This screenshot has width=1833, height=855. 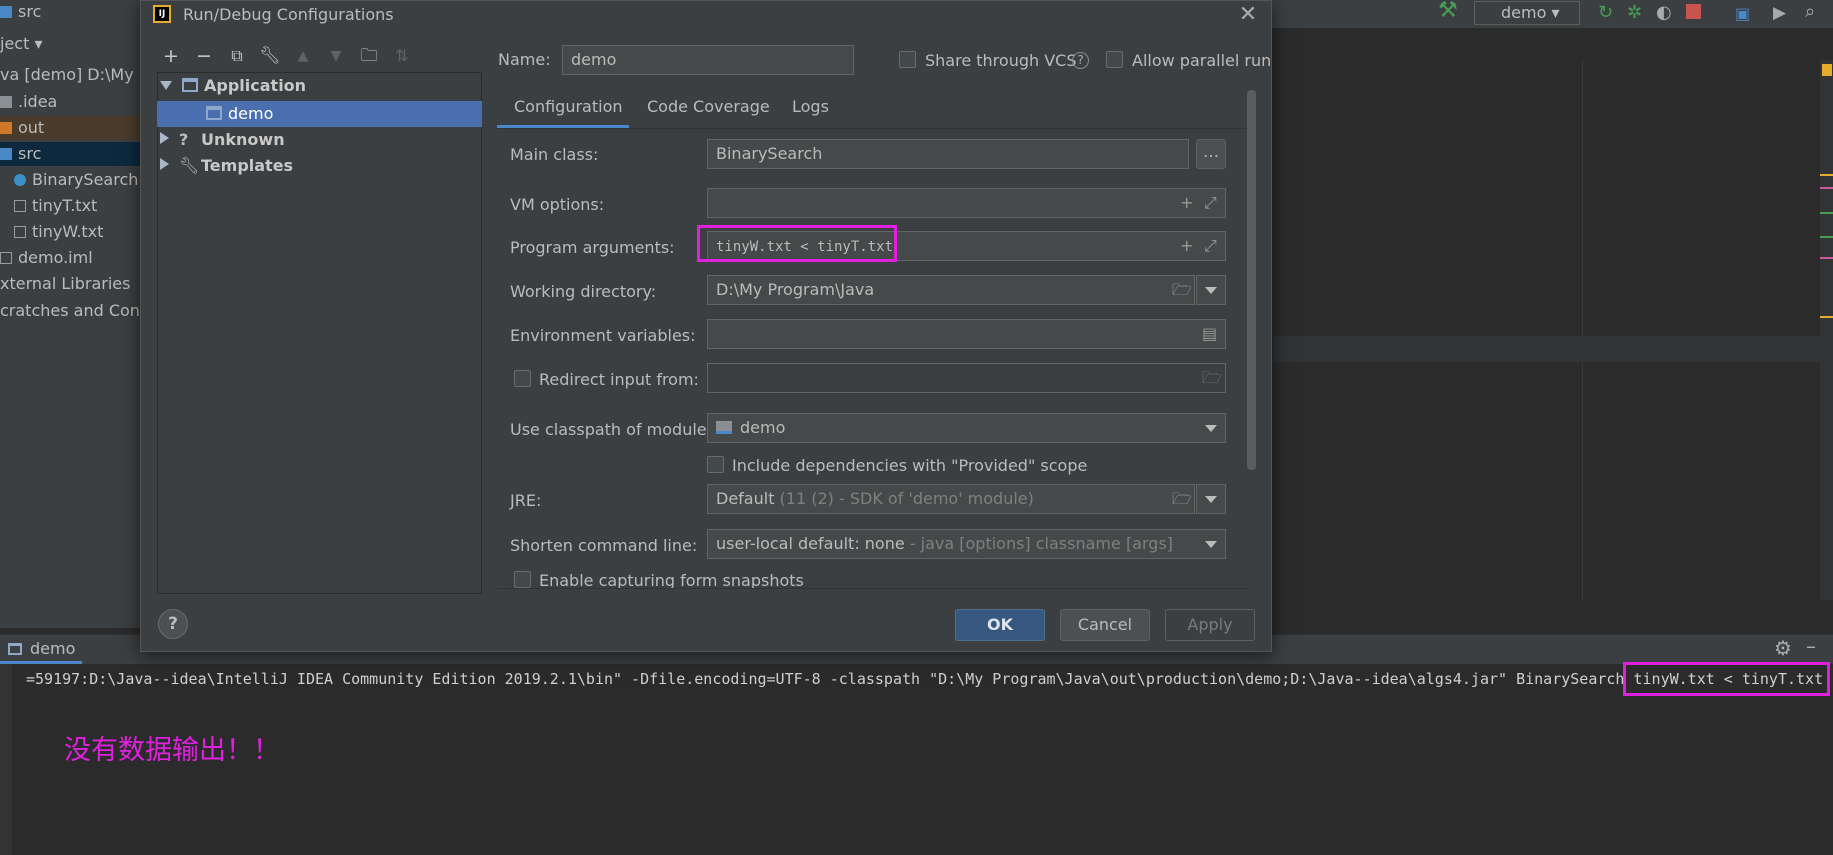 What do you see at coordinates (873, 128) in the screenshot?
I see `tab-divider` at bounding box center [873, 128].